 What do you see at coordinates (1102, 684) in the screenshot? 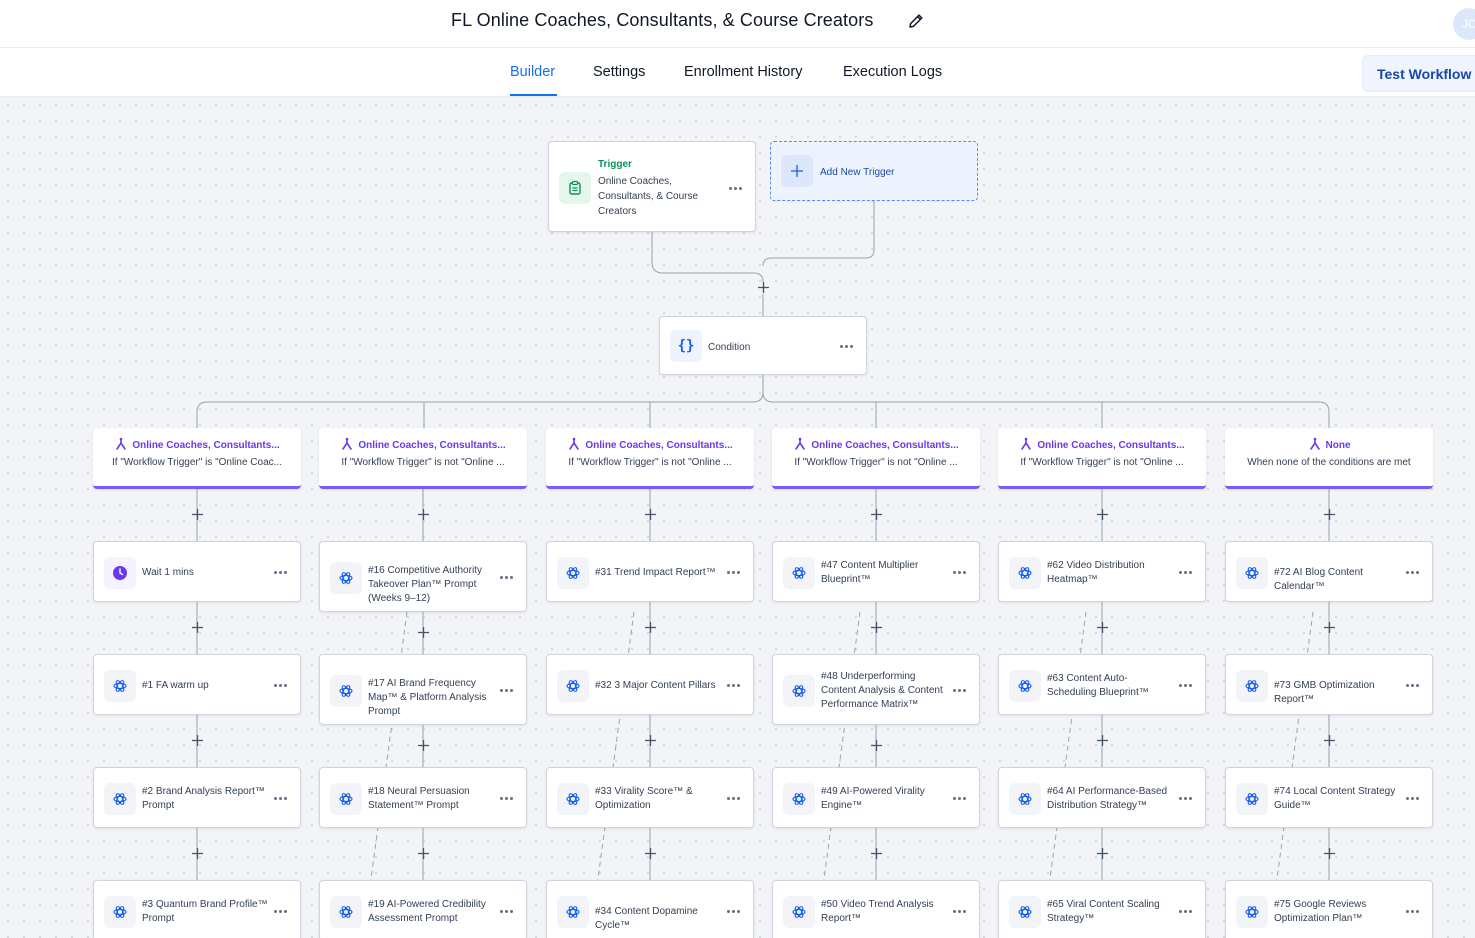
I see `action-node: #63 Content Auto-Scheduling Blueprint™` at bounding box center [1102, 684].